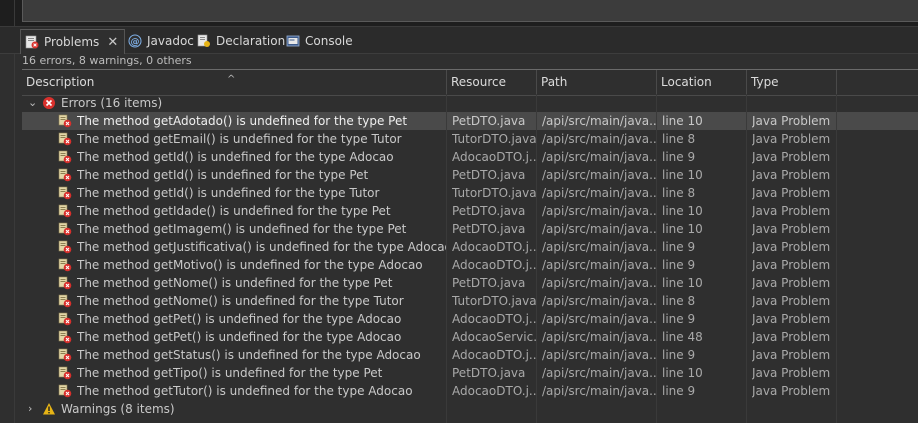 The width and height of the screenshot is (918, 423). What do you see at coordinates (470, 103) in the screenshot?
I see `errors-group: ⌄ Errors (16 items)` at bounding box center [470, 103].